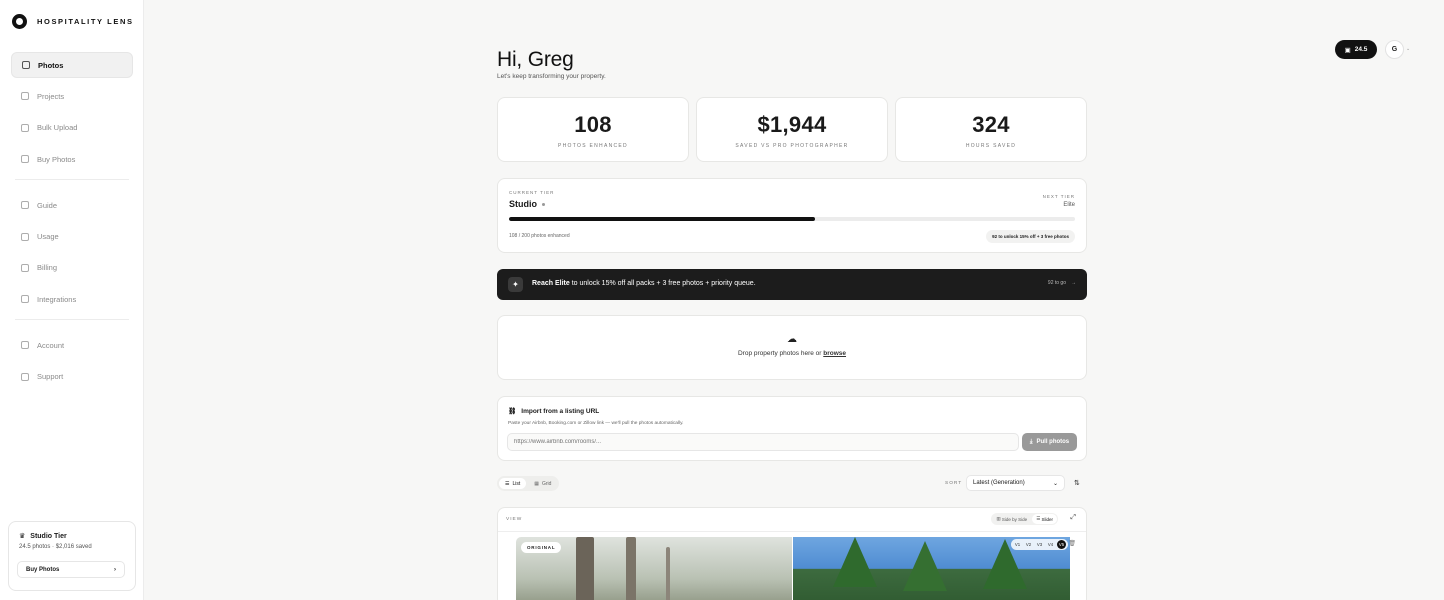 This screenshot has height=600, width=1444. What do you see at coordinates (1061, 544) in the screenshot?
I see `version-button-active: V5` at bounding box center [1061, 544].